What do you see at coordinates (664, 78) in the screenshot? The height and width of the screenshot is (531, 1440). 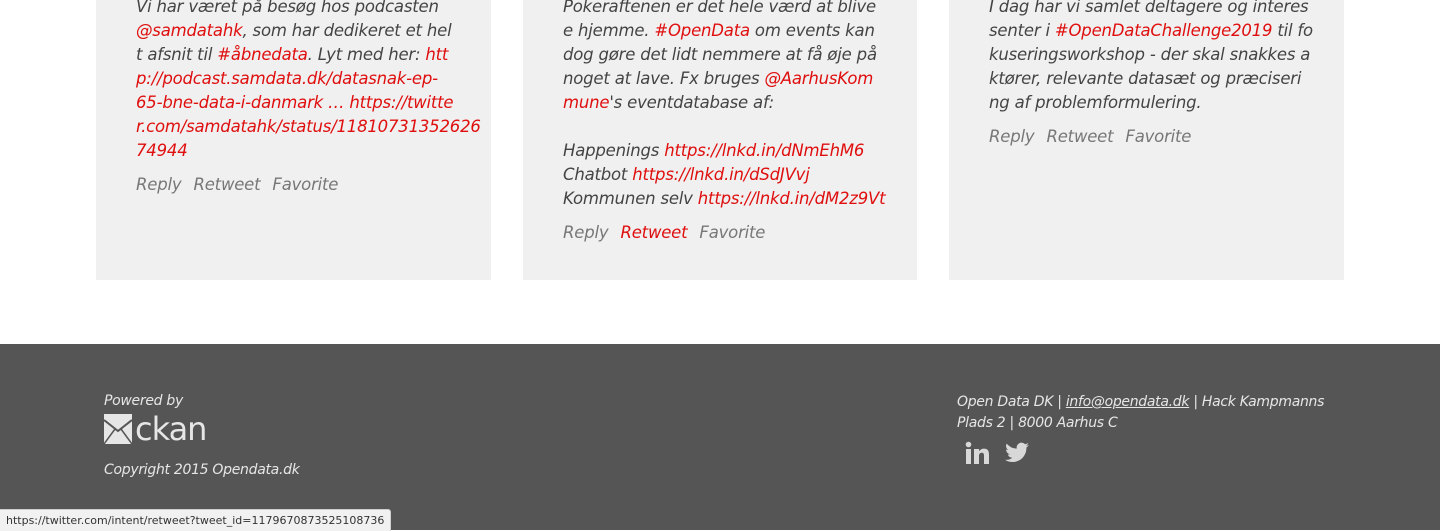 I see `tweet-text-segment: noget at lave. Fx bruges` at bounding box center [664, 78].